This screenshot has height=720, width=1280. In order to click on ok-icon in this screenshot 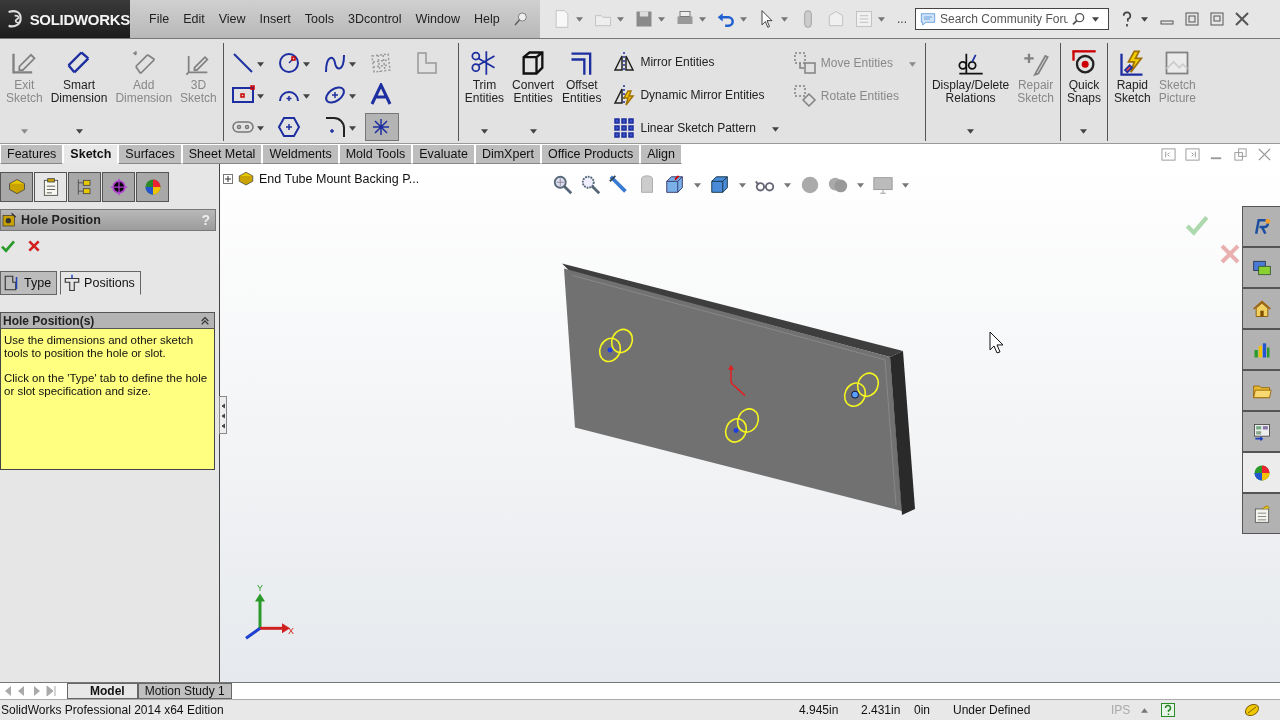, I will do `click(8, 246)`.